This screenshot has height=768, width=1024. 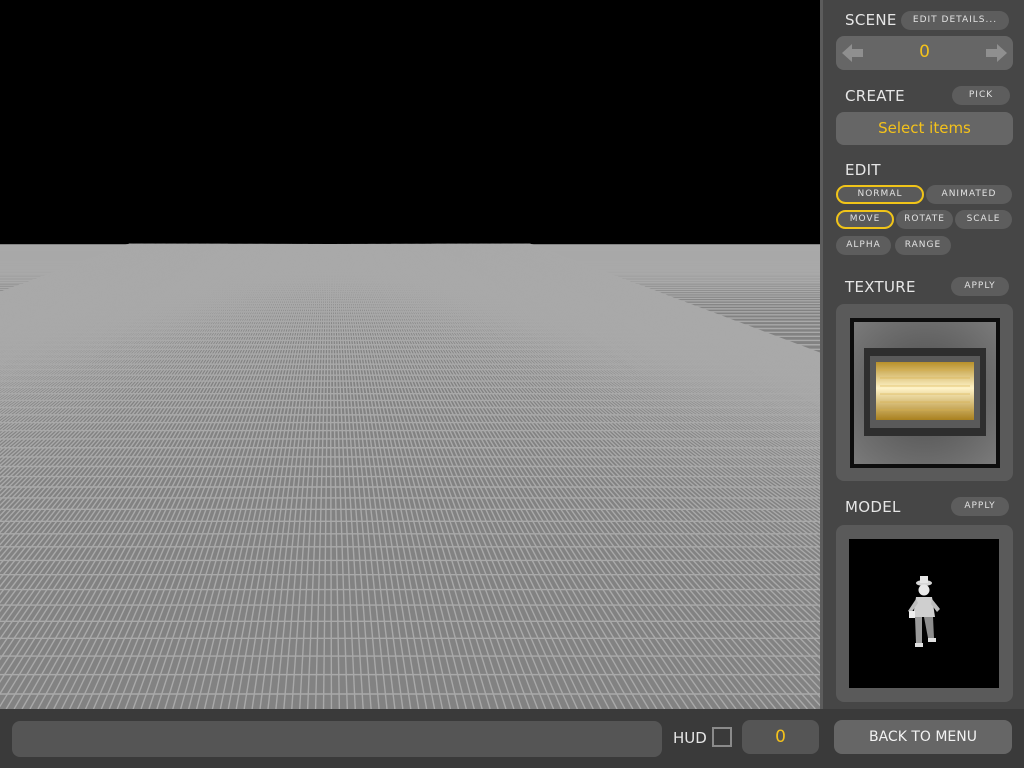 I want to click on create-title: CREATE, so click(x=875, y=96).